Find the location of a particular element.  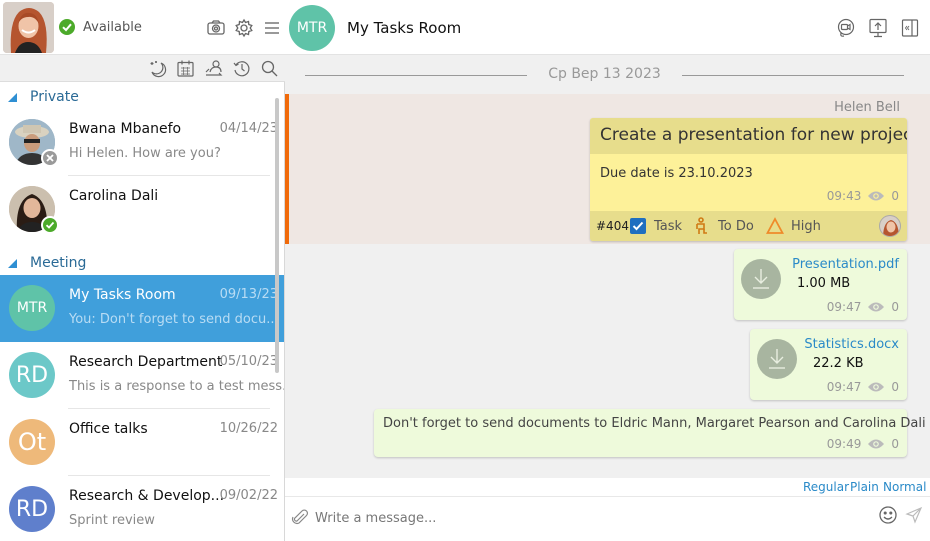

camera-icon is located at coordinates (216, 28).